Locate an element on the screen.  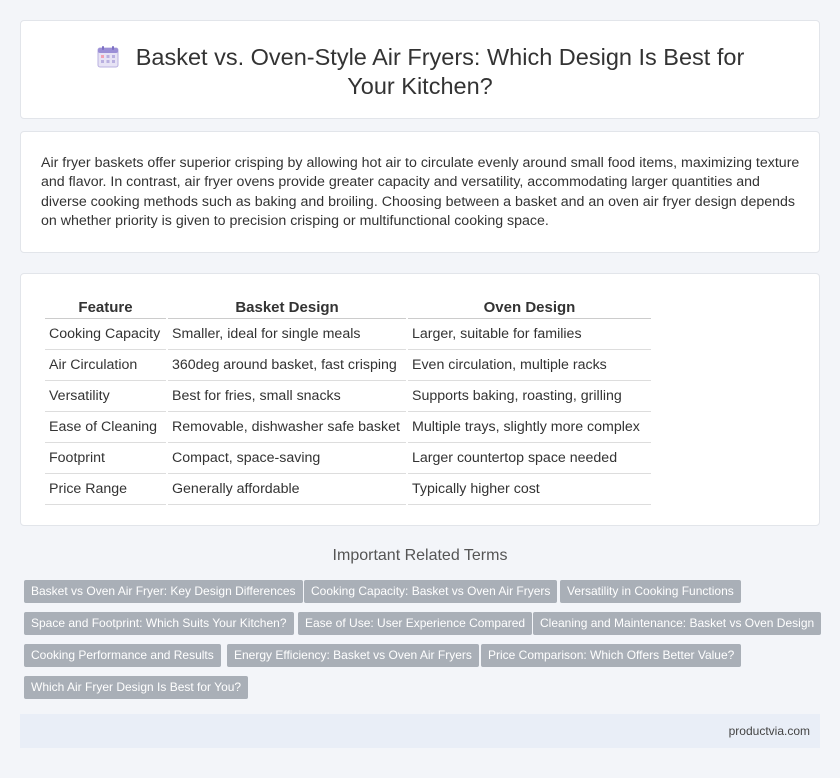
calendar-icon is located at coordinates (108, 57).